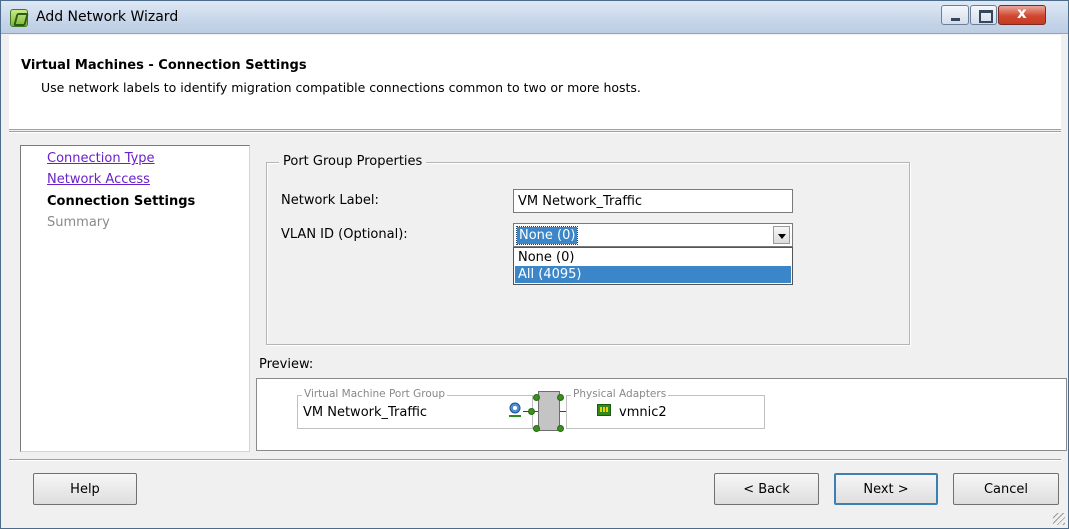  What do you see at coordinates (535, 132) in the screenshot?
I see `header-divider` at bounding box center [535, 132].